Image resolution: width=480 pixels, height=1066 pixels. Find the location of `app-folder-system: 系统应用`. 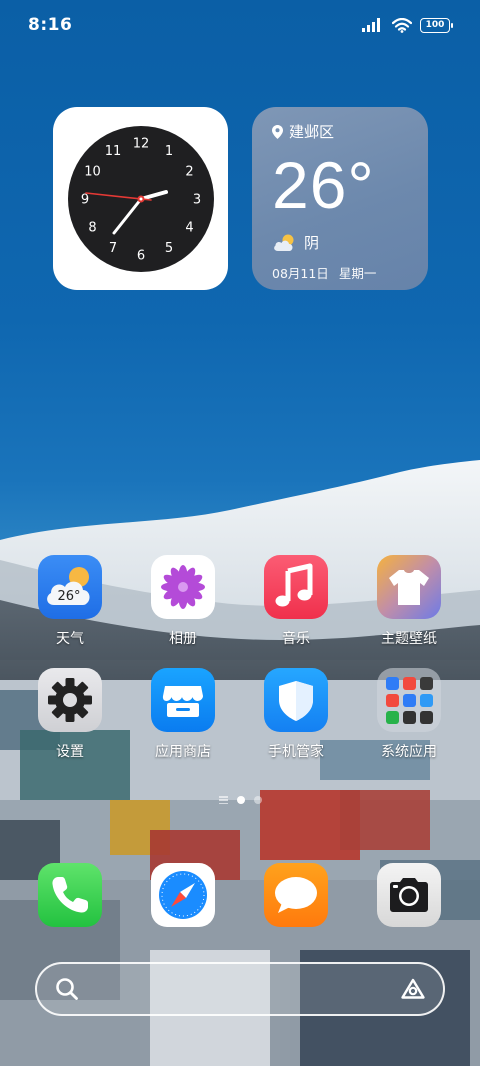

app-folder-system: 系统应用 is located at coordinates (409, 714).